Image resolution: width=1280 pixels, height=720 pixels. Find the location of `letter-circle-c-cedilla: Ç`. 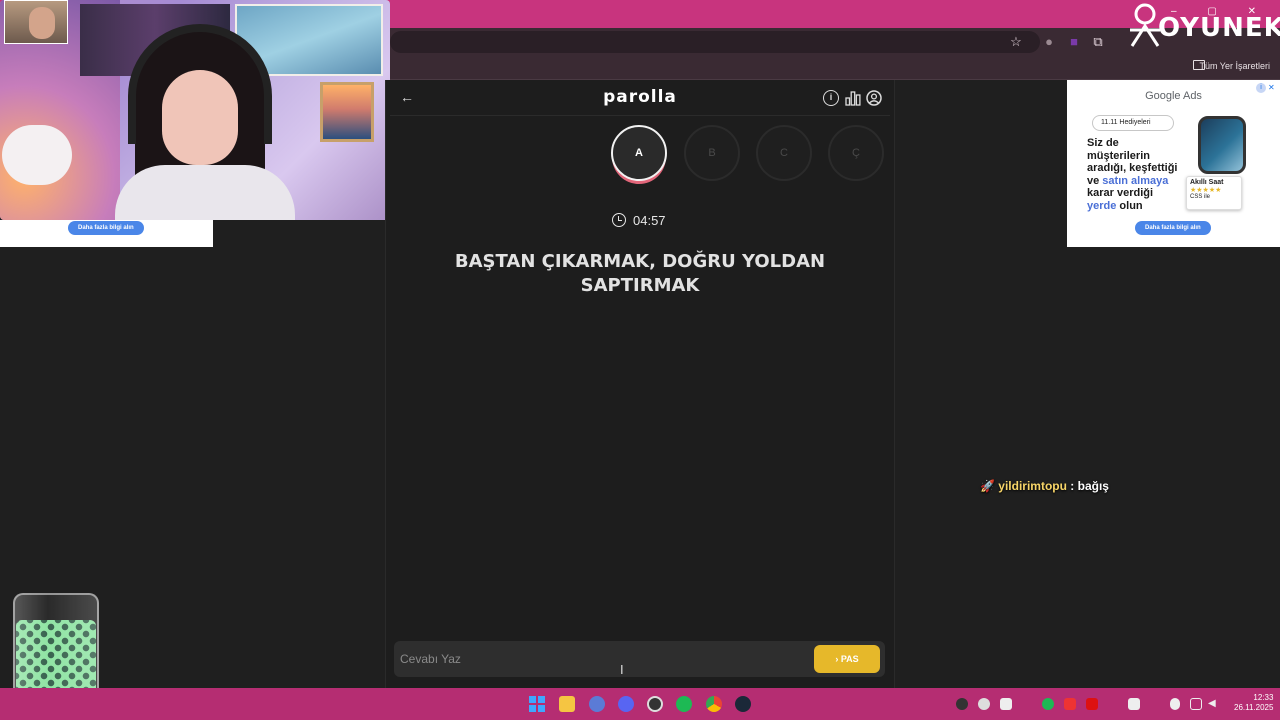

letter-circle-c-cedilla: Ç is located at coordinates (856, 153).